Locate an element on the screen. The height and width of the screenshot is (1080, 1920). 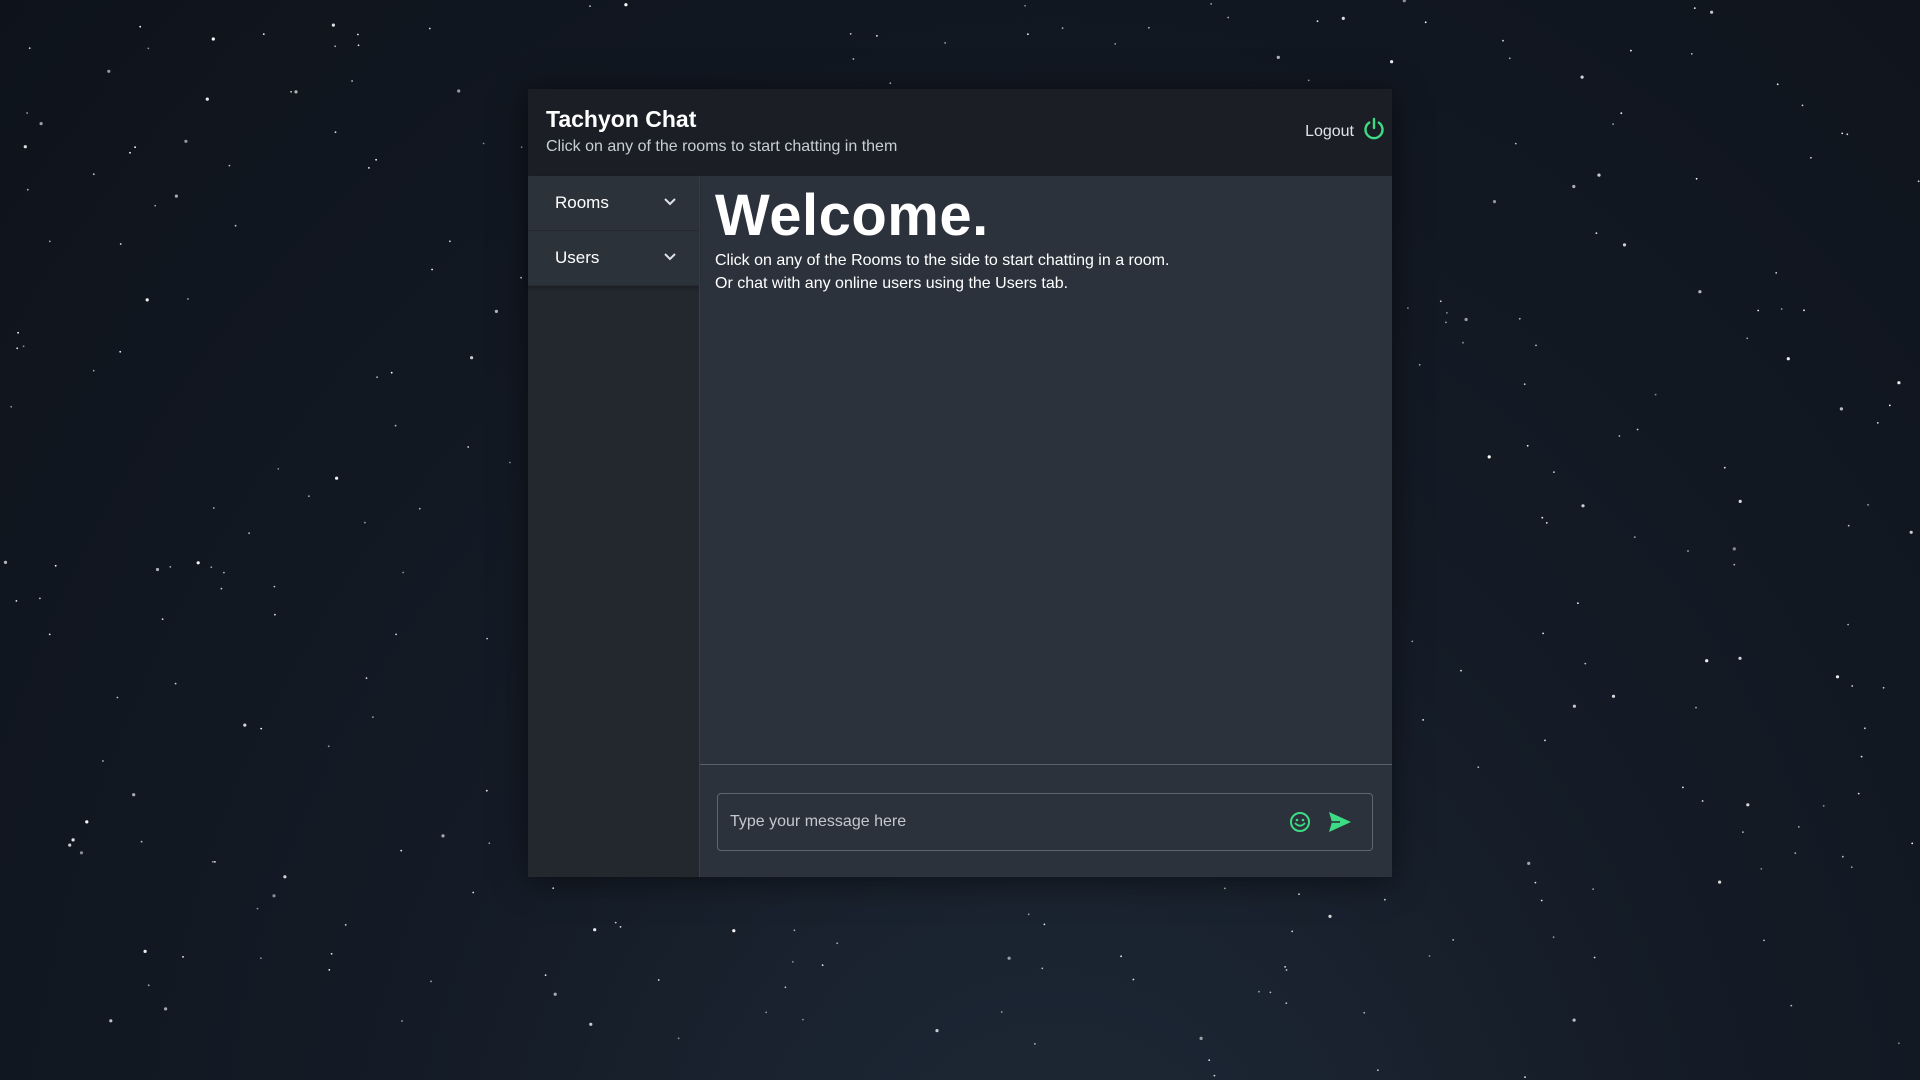
message-composer is located at coordinates (1045, 822).